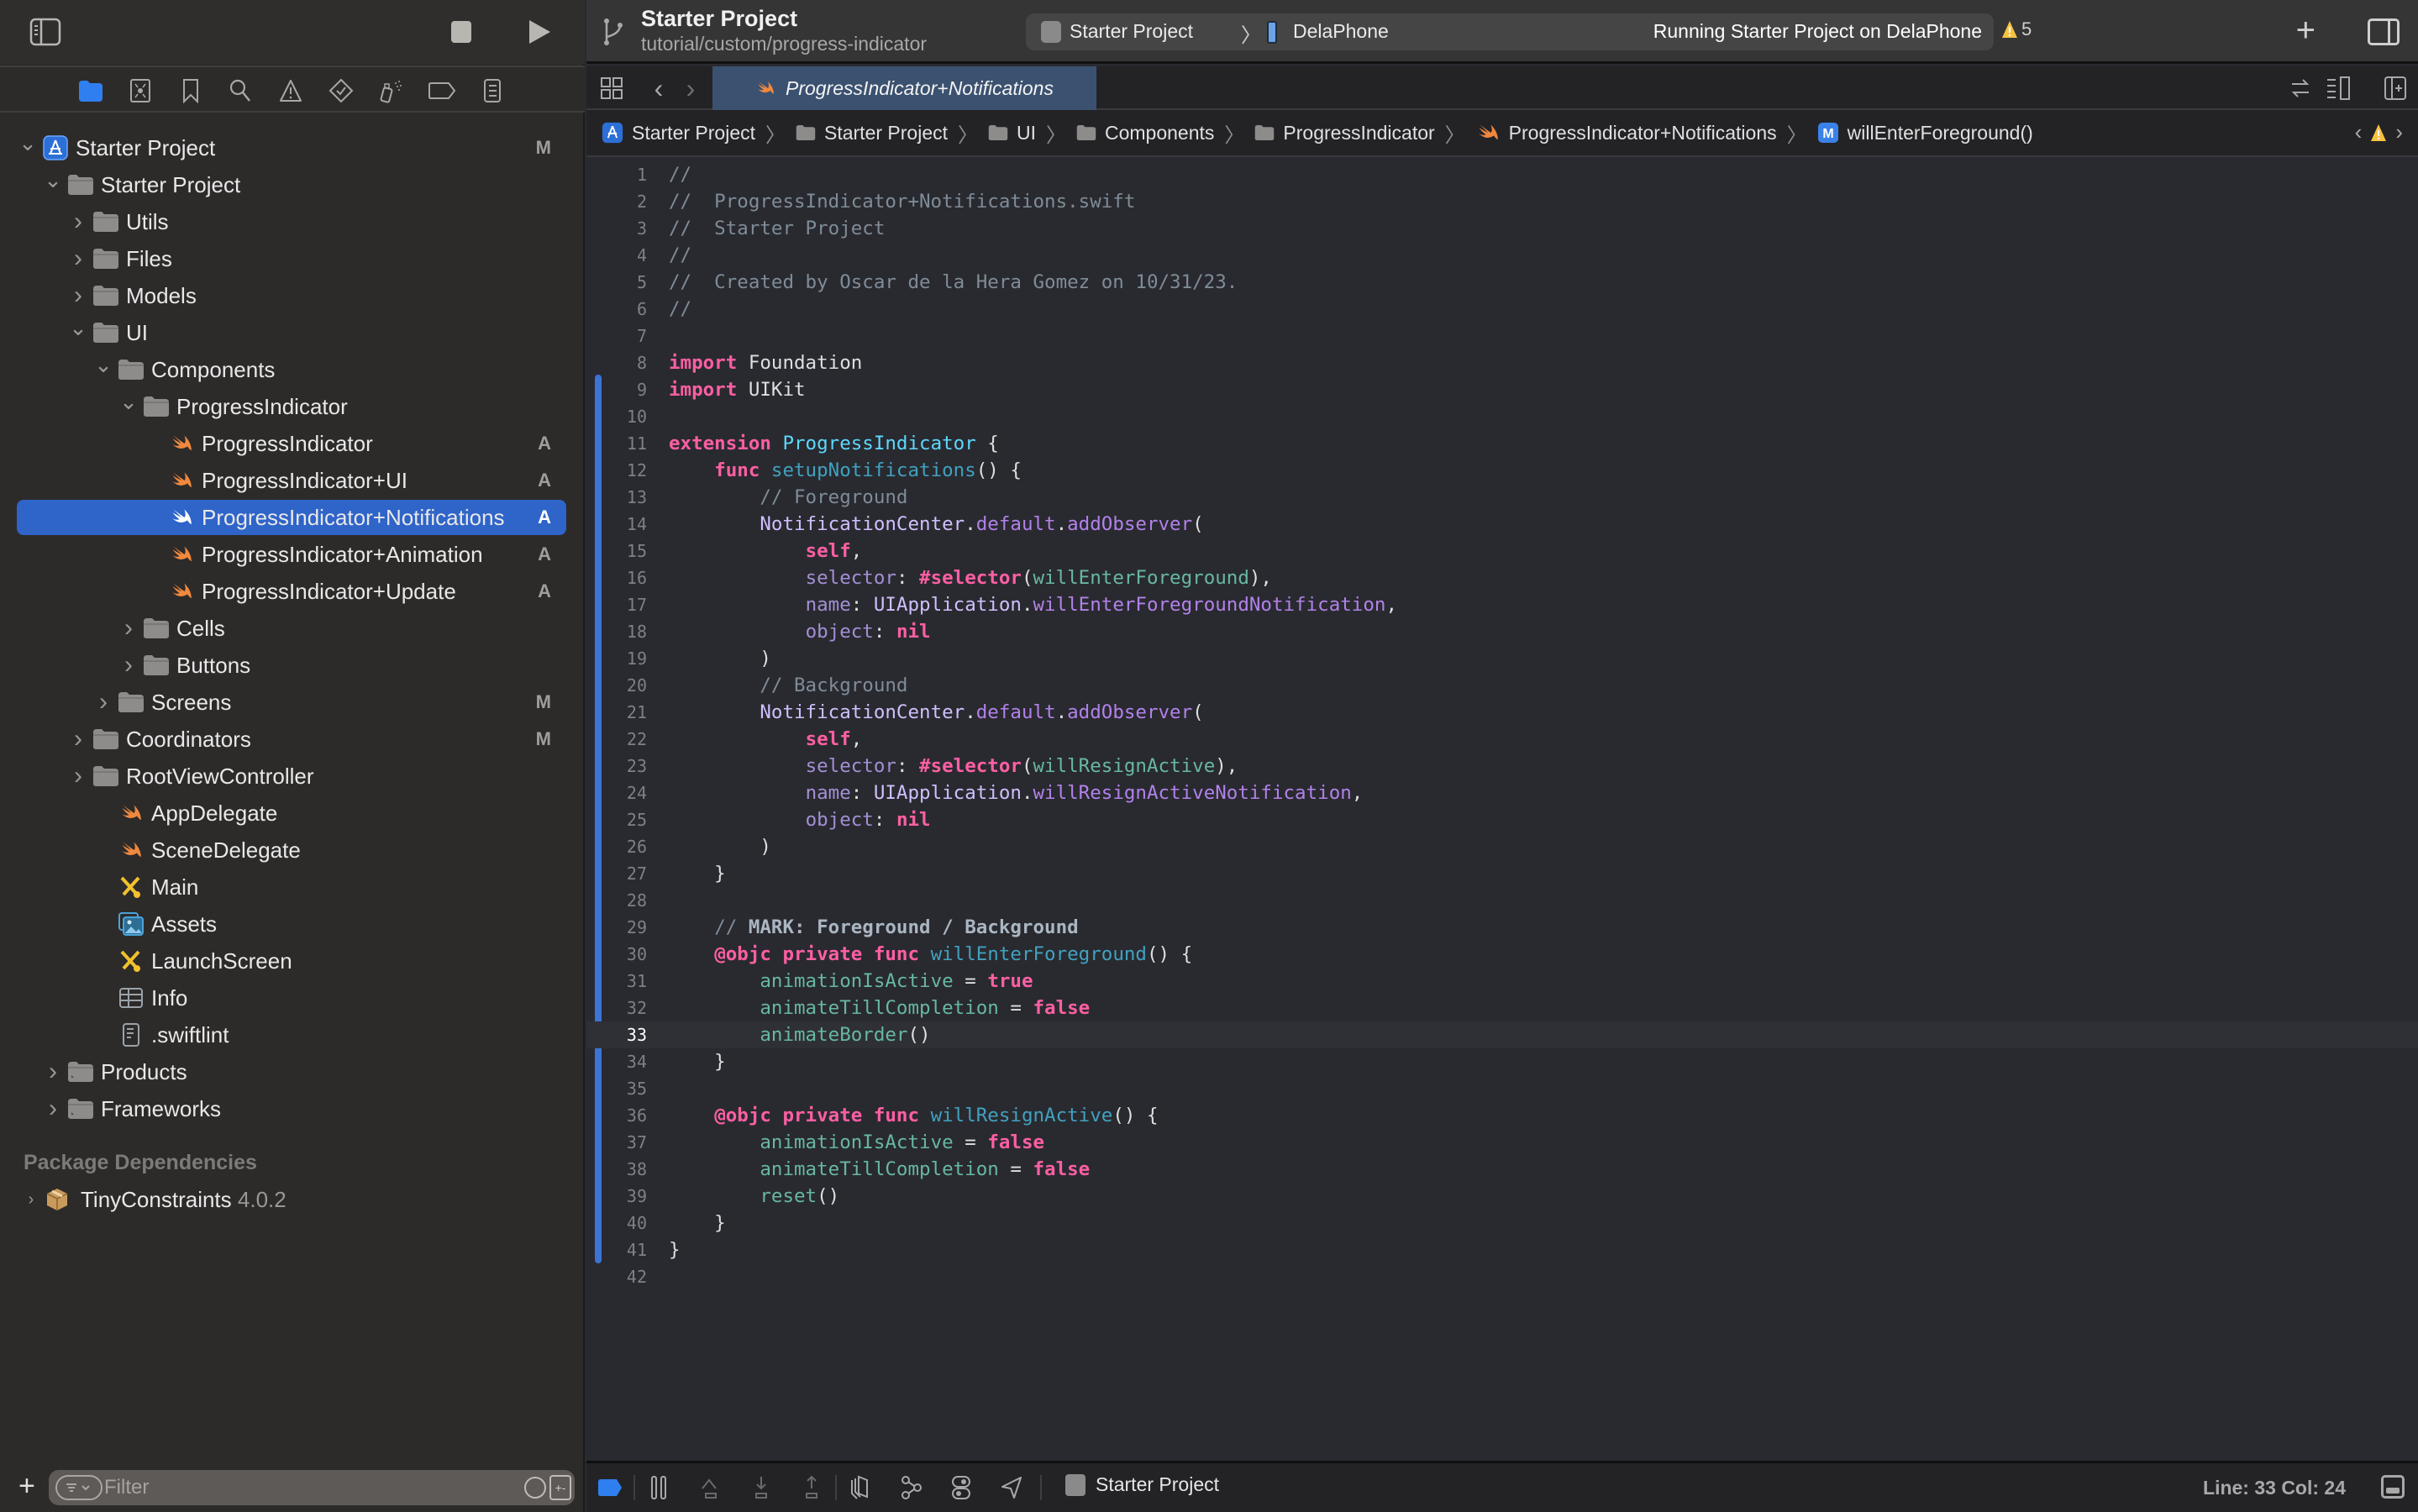 The height and width of the screenshot is (1512, 2418). Describe the element at coordinates (291, 517) in the screenshot. I see `tree-item-swift: ProgressIndicator+Notifications A` at that location.